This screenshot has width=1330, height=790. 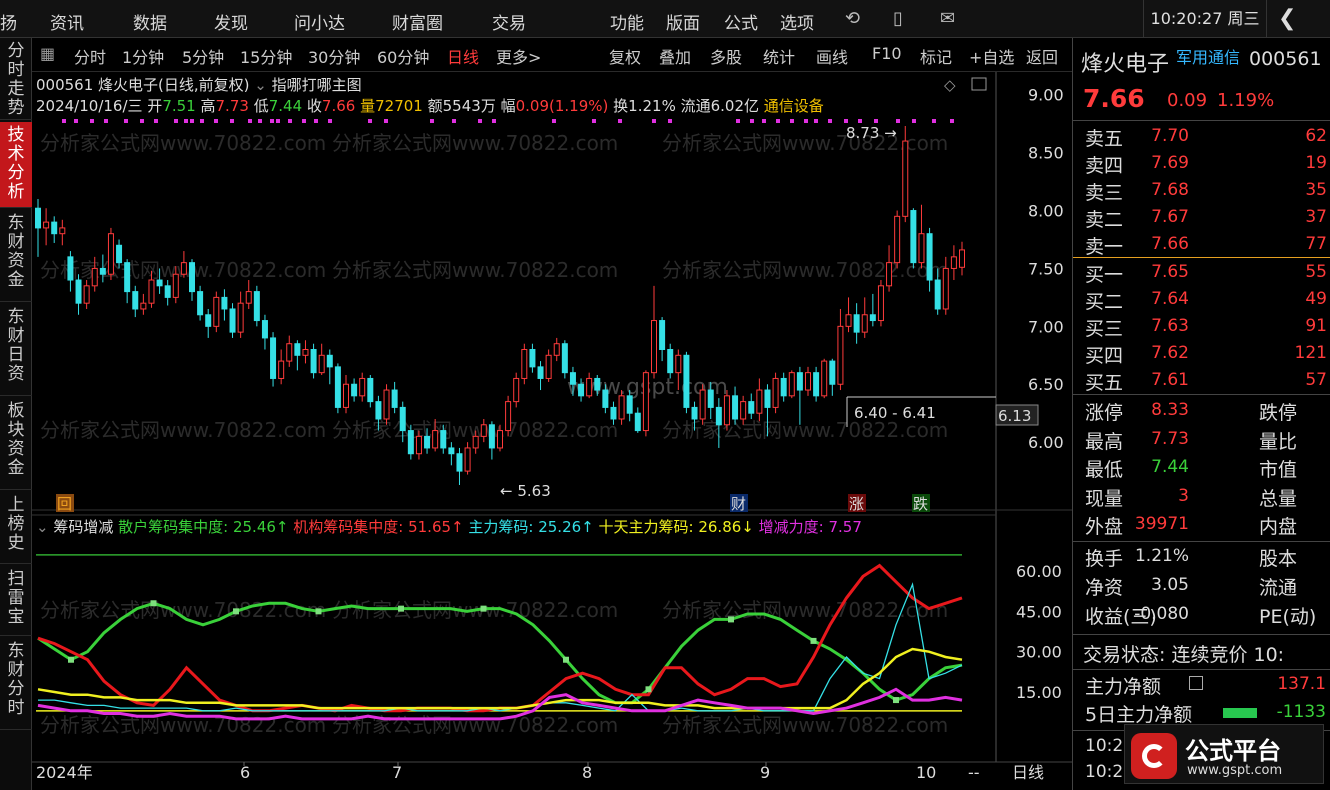 What do you see at coordinates (738, 504) in the screenshot?
I see `event-marker: 财` at bounding box center [738, 504].